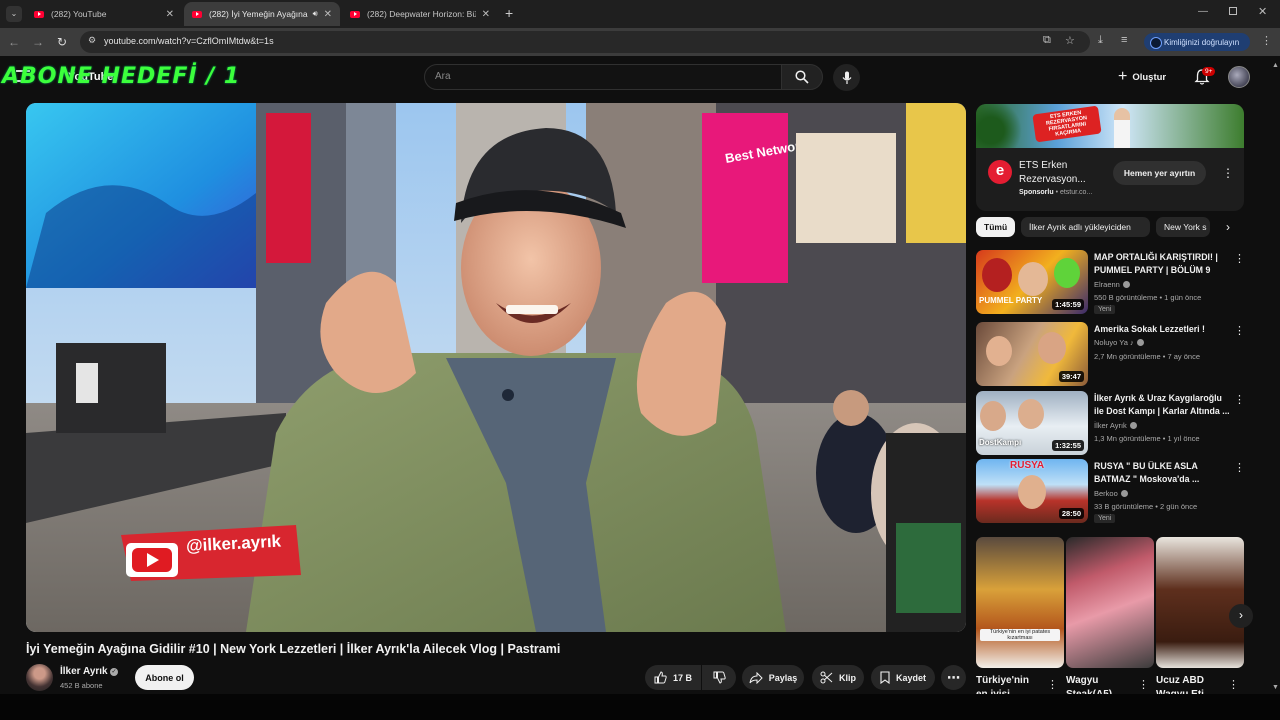  I want to click on browser-tab-active: (282) İyi Yemeğin Ayağına G 🔊︎ ✕, so click(262, 14).